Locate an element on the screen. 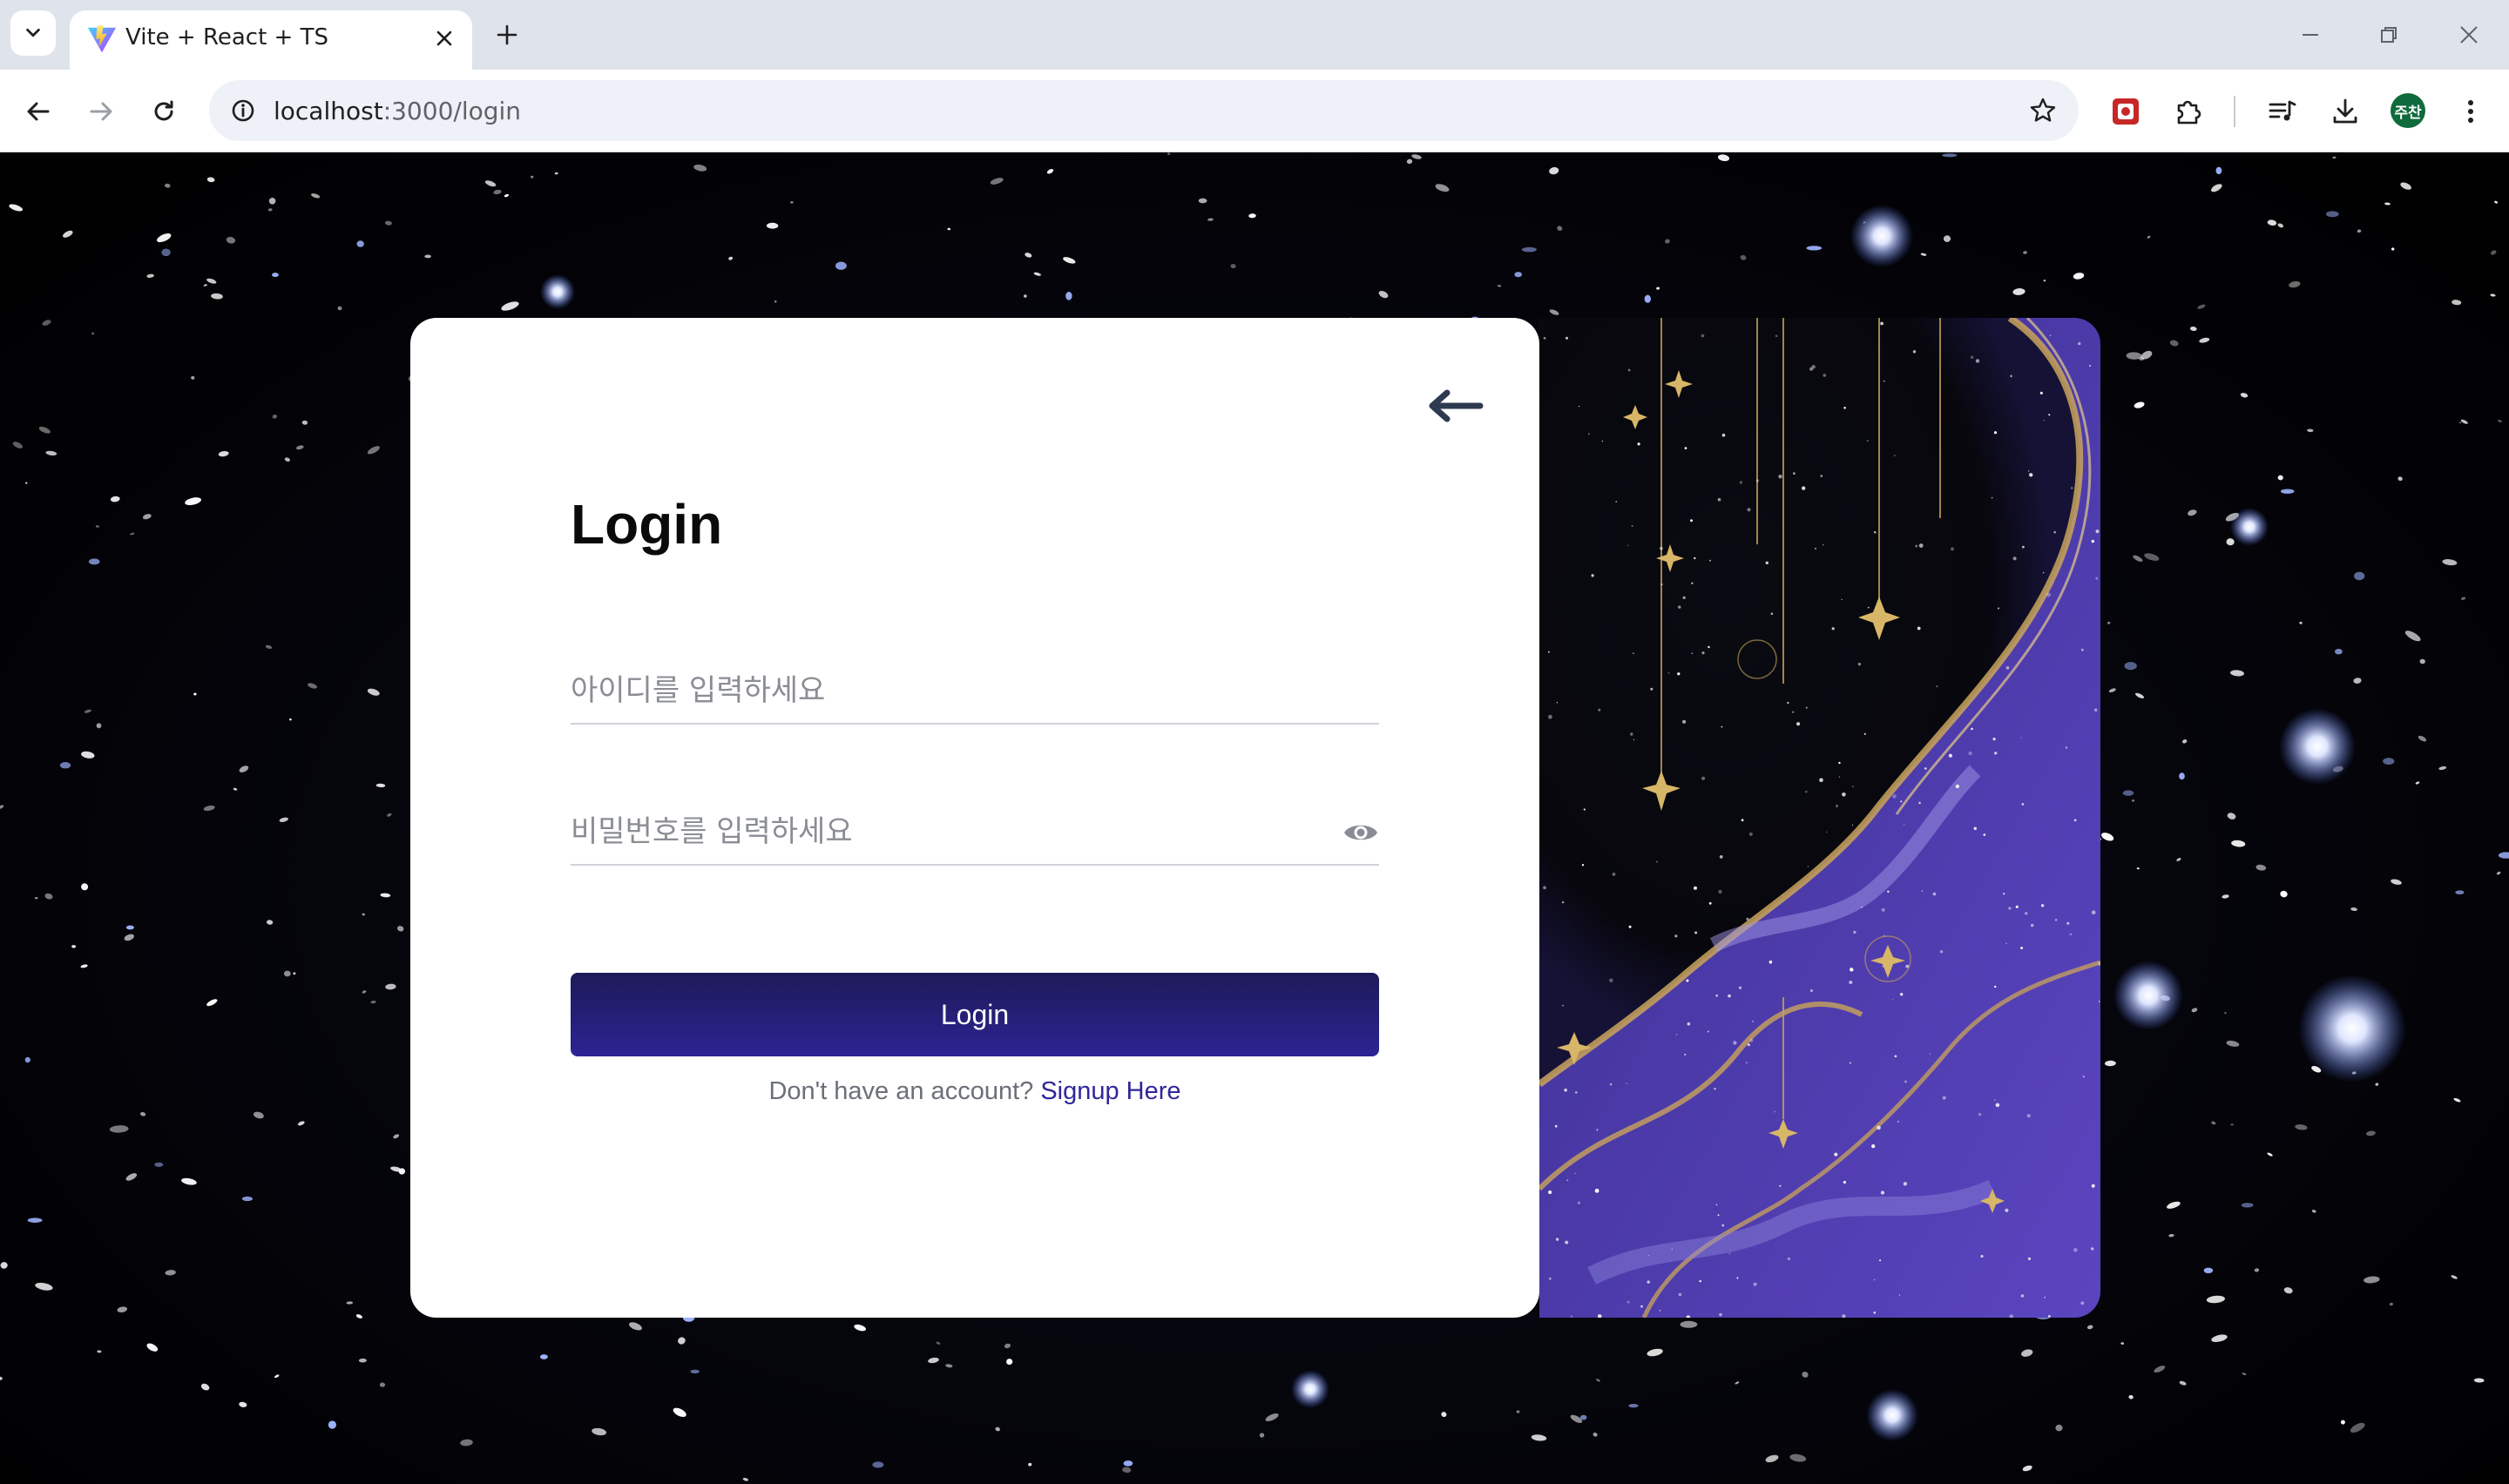 This screenshot has width=2509, height=1484. toolbar-separator is located at coordinates (2234, 112).